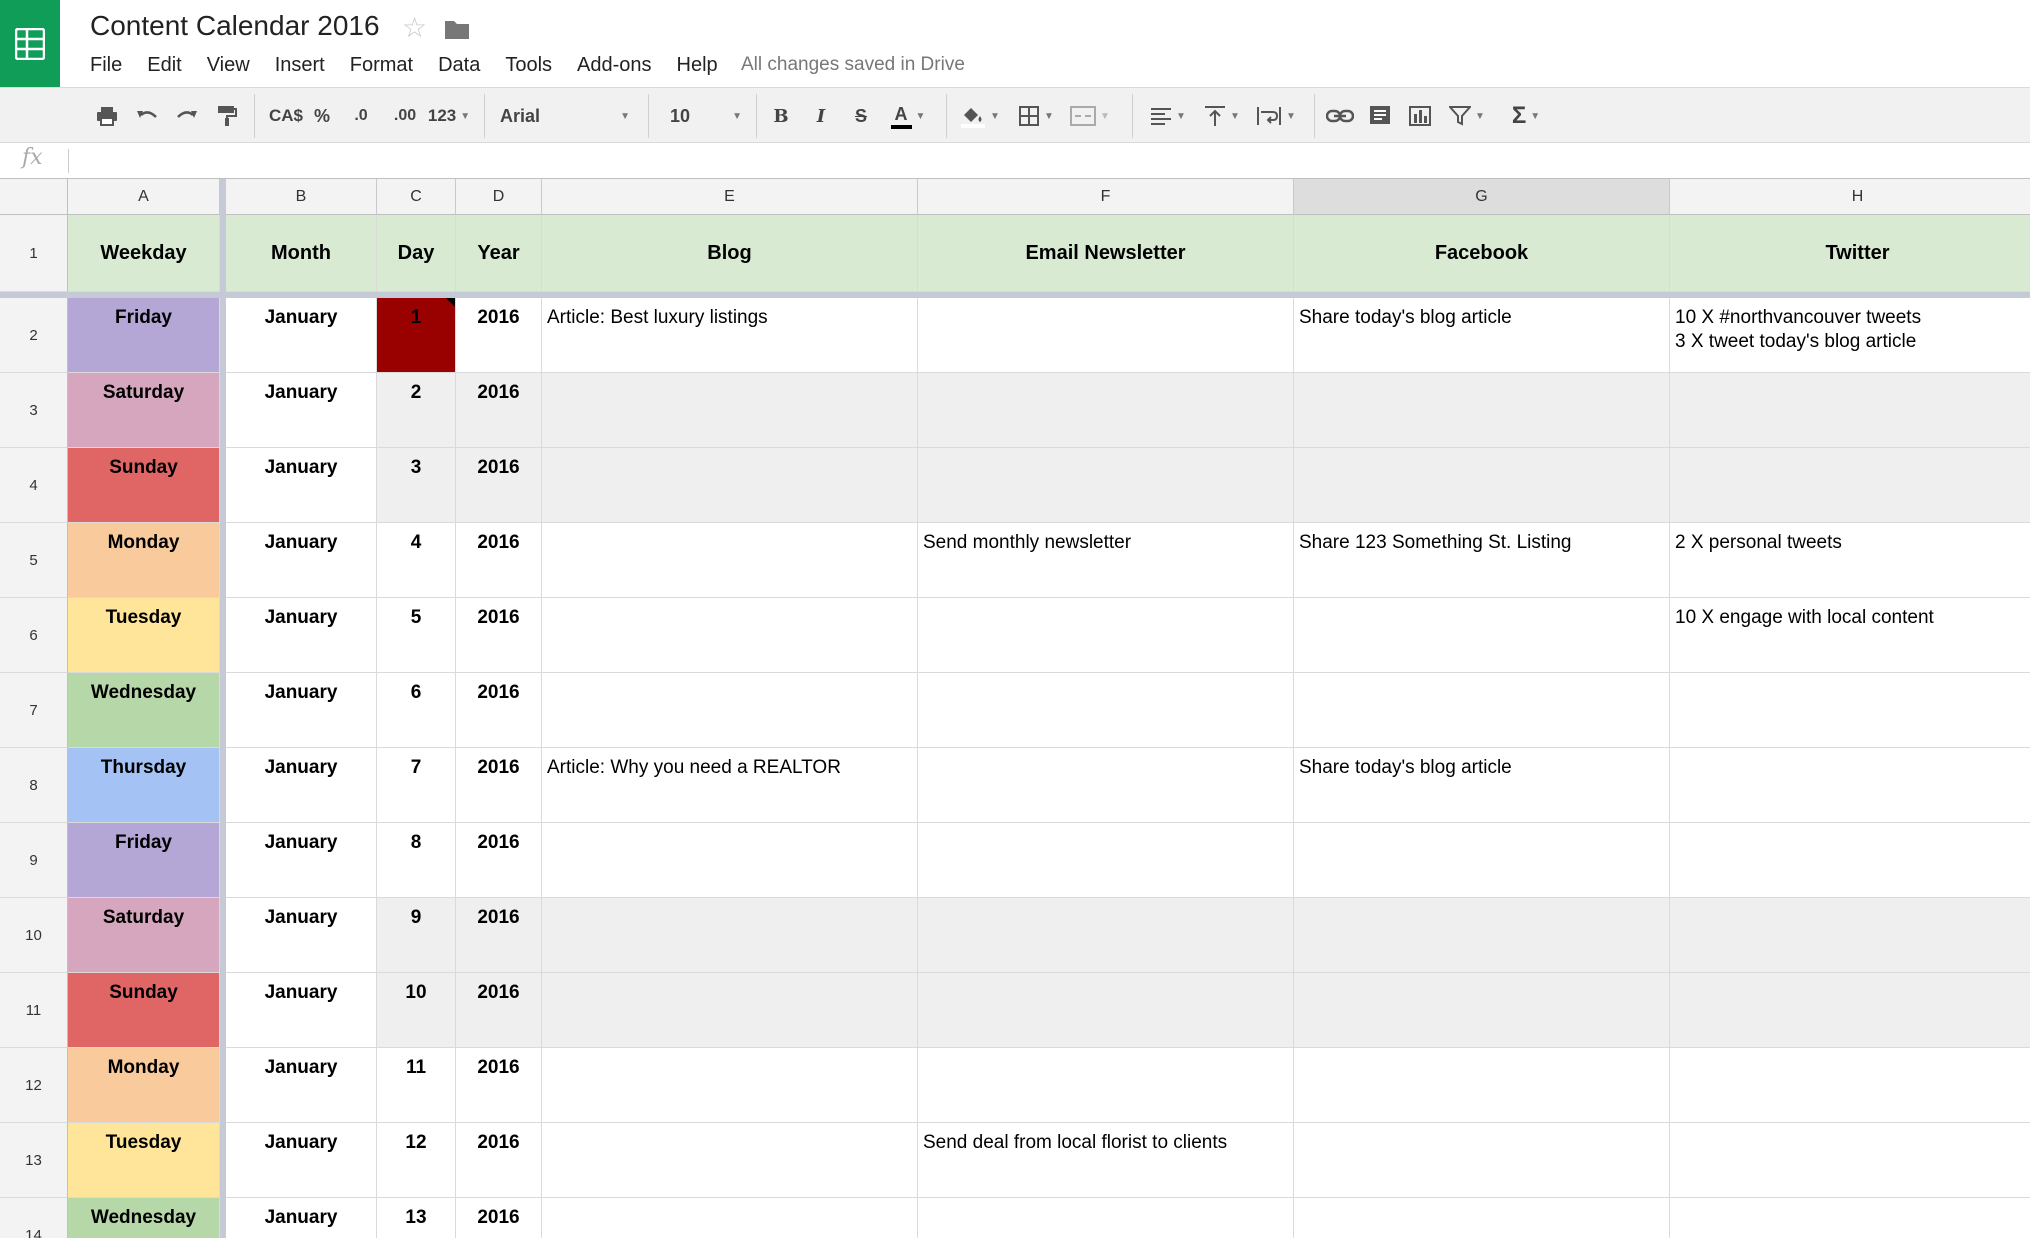  Describe the element at coordinates (34, 485) in the screenshot. I see `row-header: 4` at that location.